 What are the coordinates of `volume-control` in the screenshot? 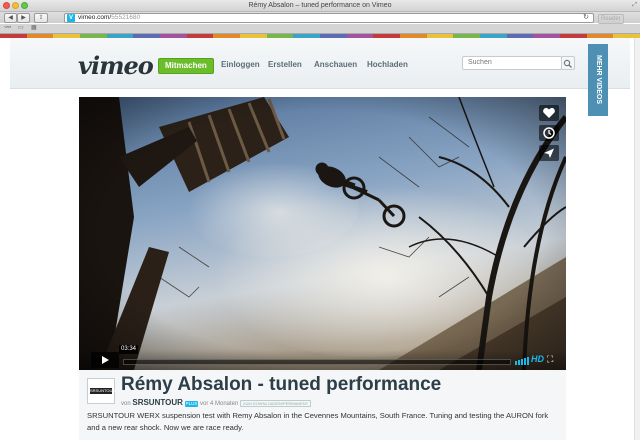 It's located at (522, 360).